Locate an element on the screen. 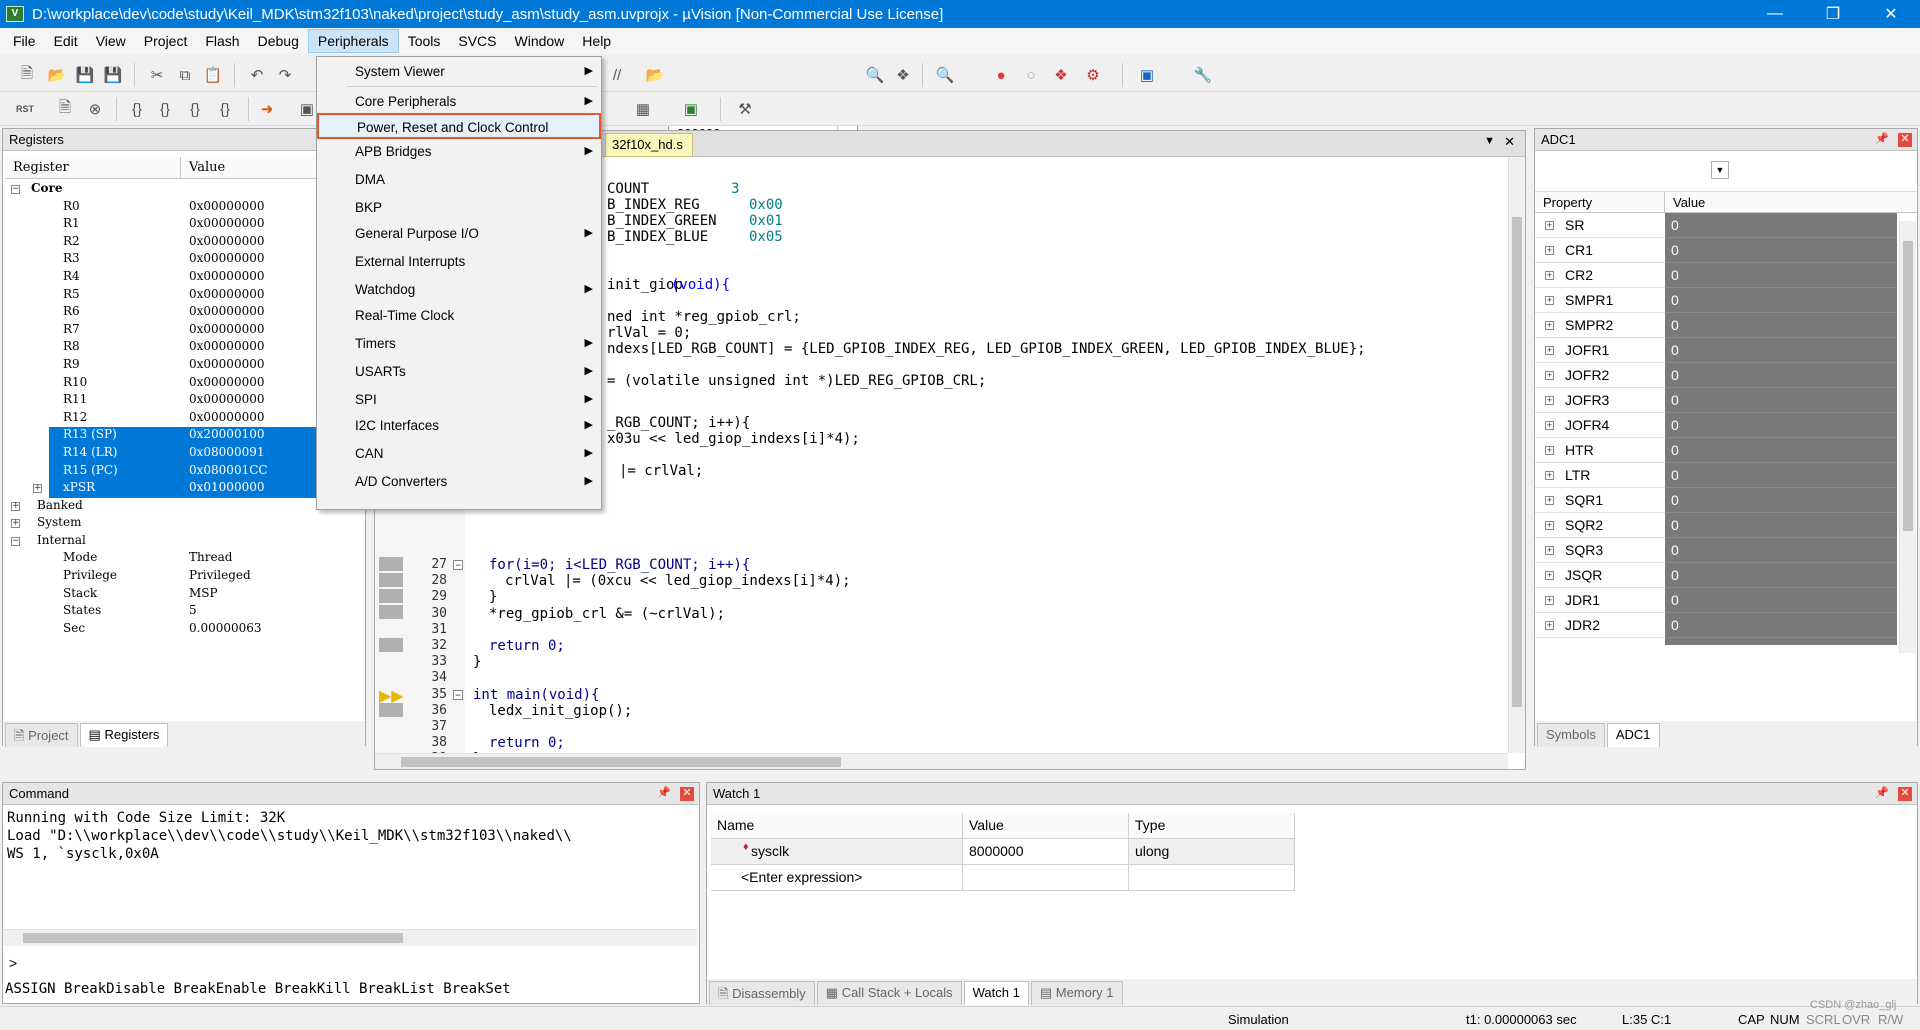 The height and width of the screenshot is (1030, 1920). watch-row: ♦ sysclk is located at coordinates (837, 852).